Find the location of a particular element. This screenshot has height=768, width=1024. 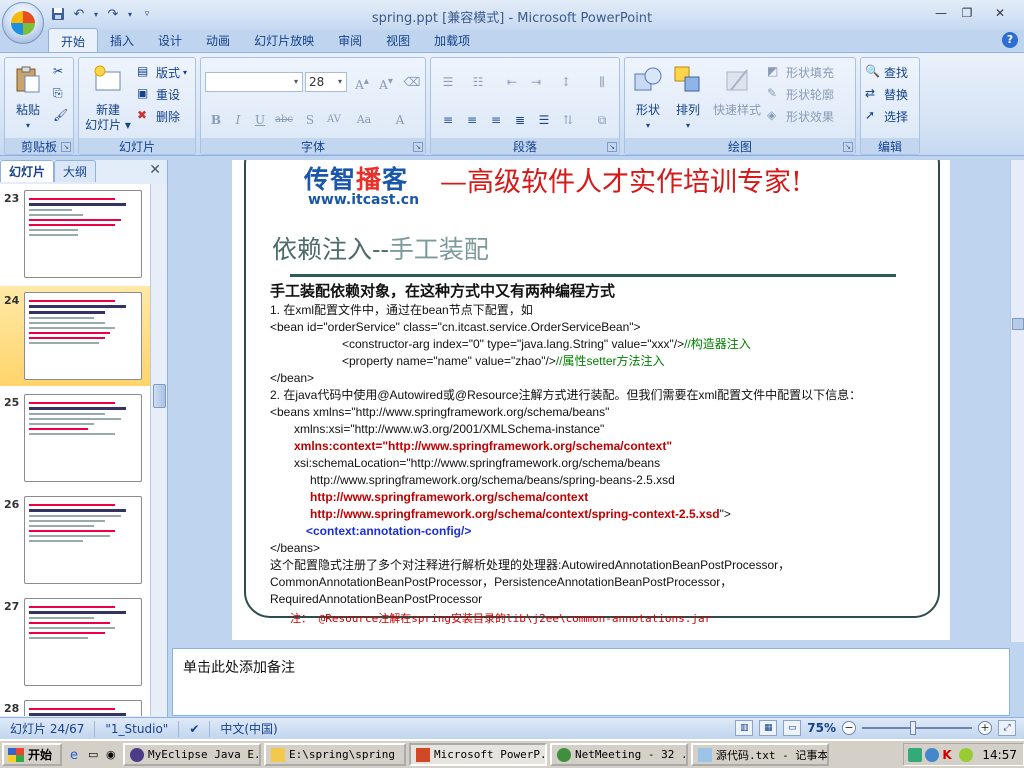

security-icon is located at coordinates (966, 754).